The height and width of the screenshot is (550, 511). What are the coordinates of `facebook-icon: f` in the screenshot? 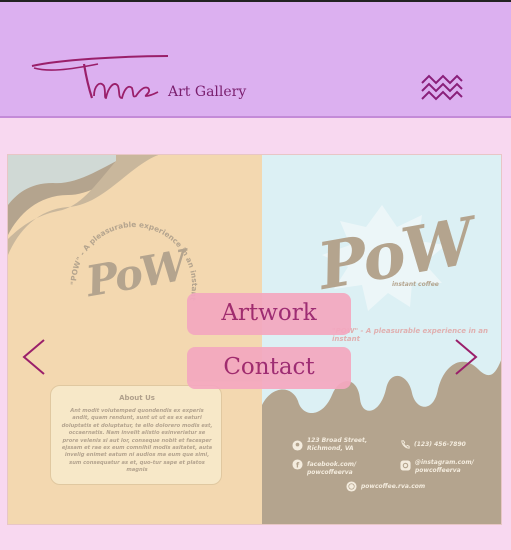 It's located at (297, 464).